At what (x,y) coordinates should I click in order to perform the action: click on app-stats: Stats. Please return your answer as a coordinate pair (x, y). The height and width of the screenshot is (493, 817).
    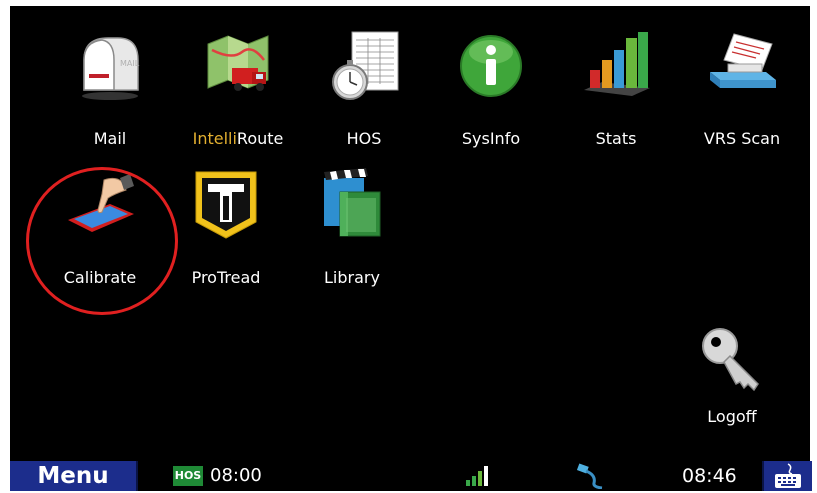
    Looking at the image, I should click on (616, 77).